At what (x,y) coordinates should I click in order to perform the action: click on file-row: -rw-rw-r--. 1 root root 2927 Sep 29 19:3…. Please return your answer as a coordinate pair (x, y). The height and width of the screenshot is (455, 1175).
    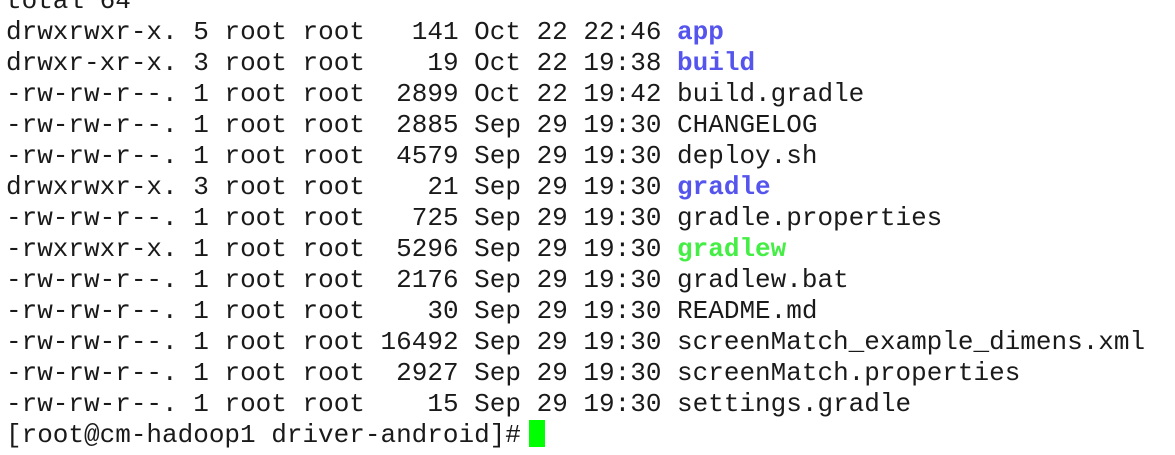
    Looking at the image, I should click on (575, 373).